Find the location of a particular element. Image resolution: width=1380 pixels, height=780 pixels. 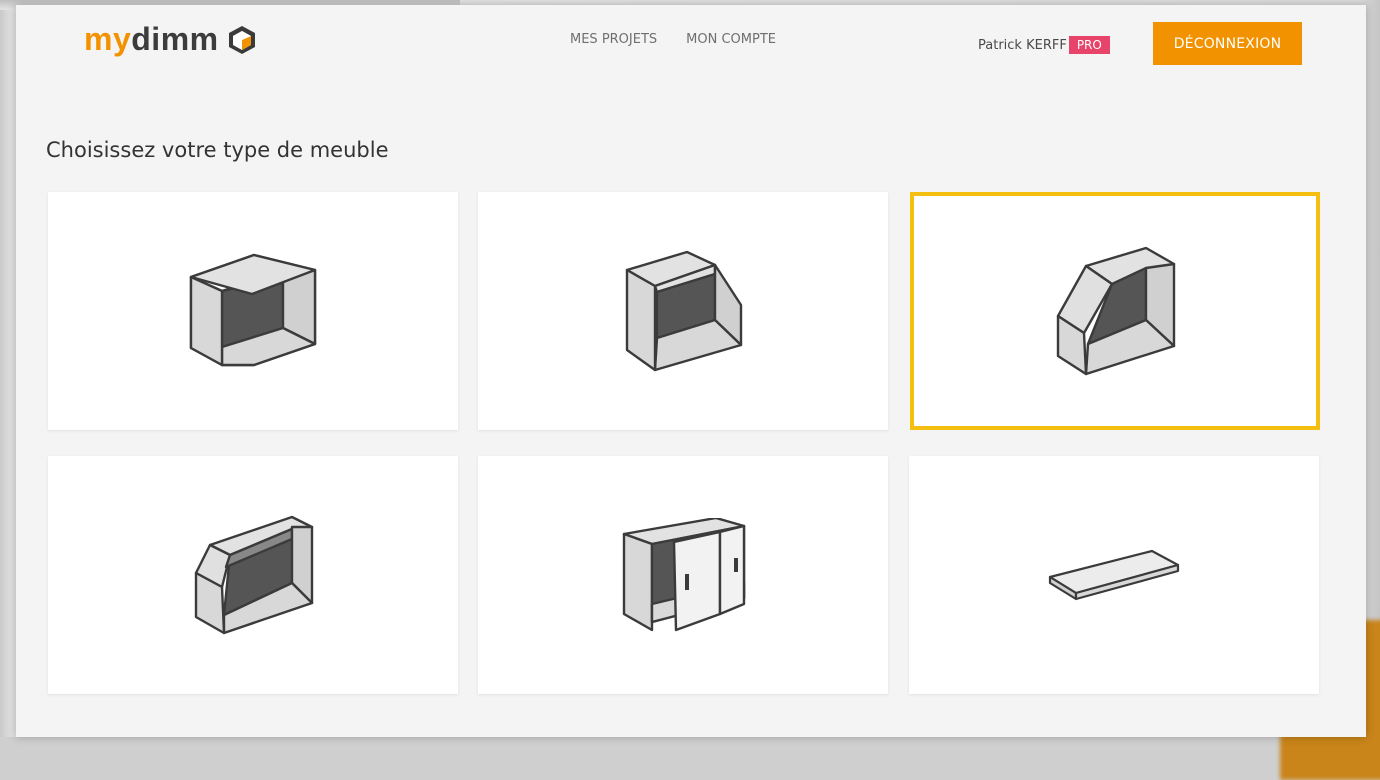

logo-text-dimm: dimm is located at coordinates (175, 39).